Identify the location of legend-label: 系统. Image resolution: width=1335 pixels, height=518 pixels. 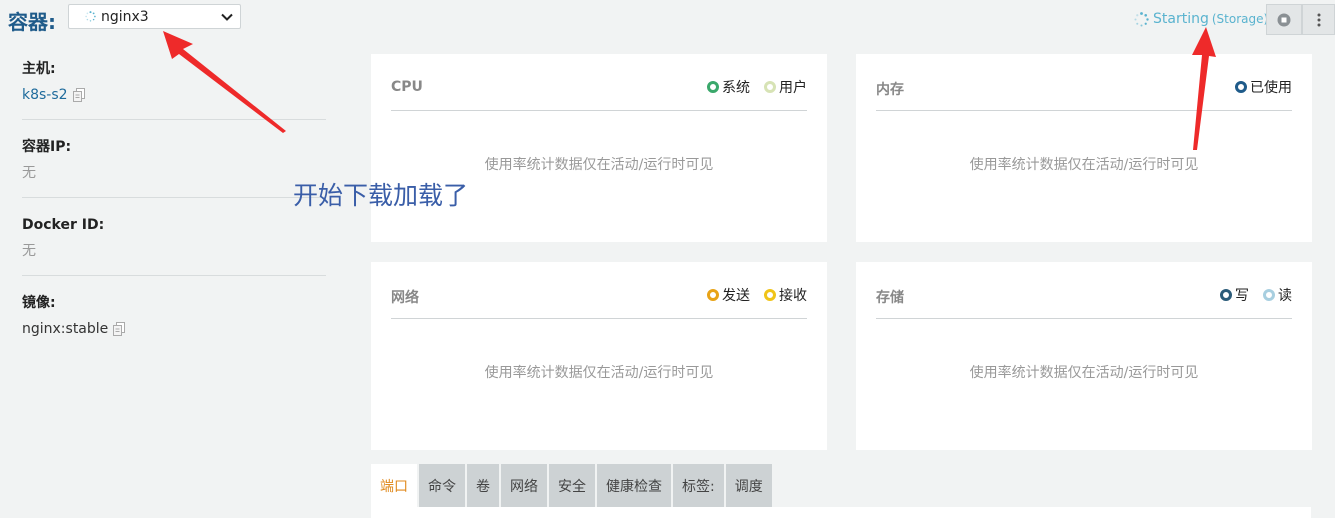
(736, 88).